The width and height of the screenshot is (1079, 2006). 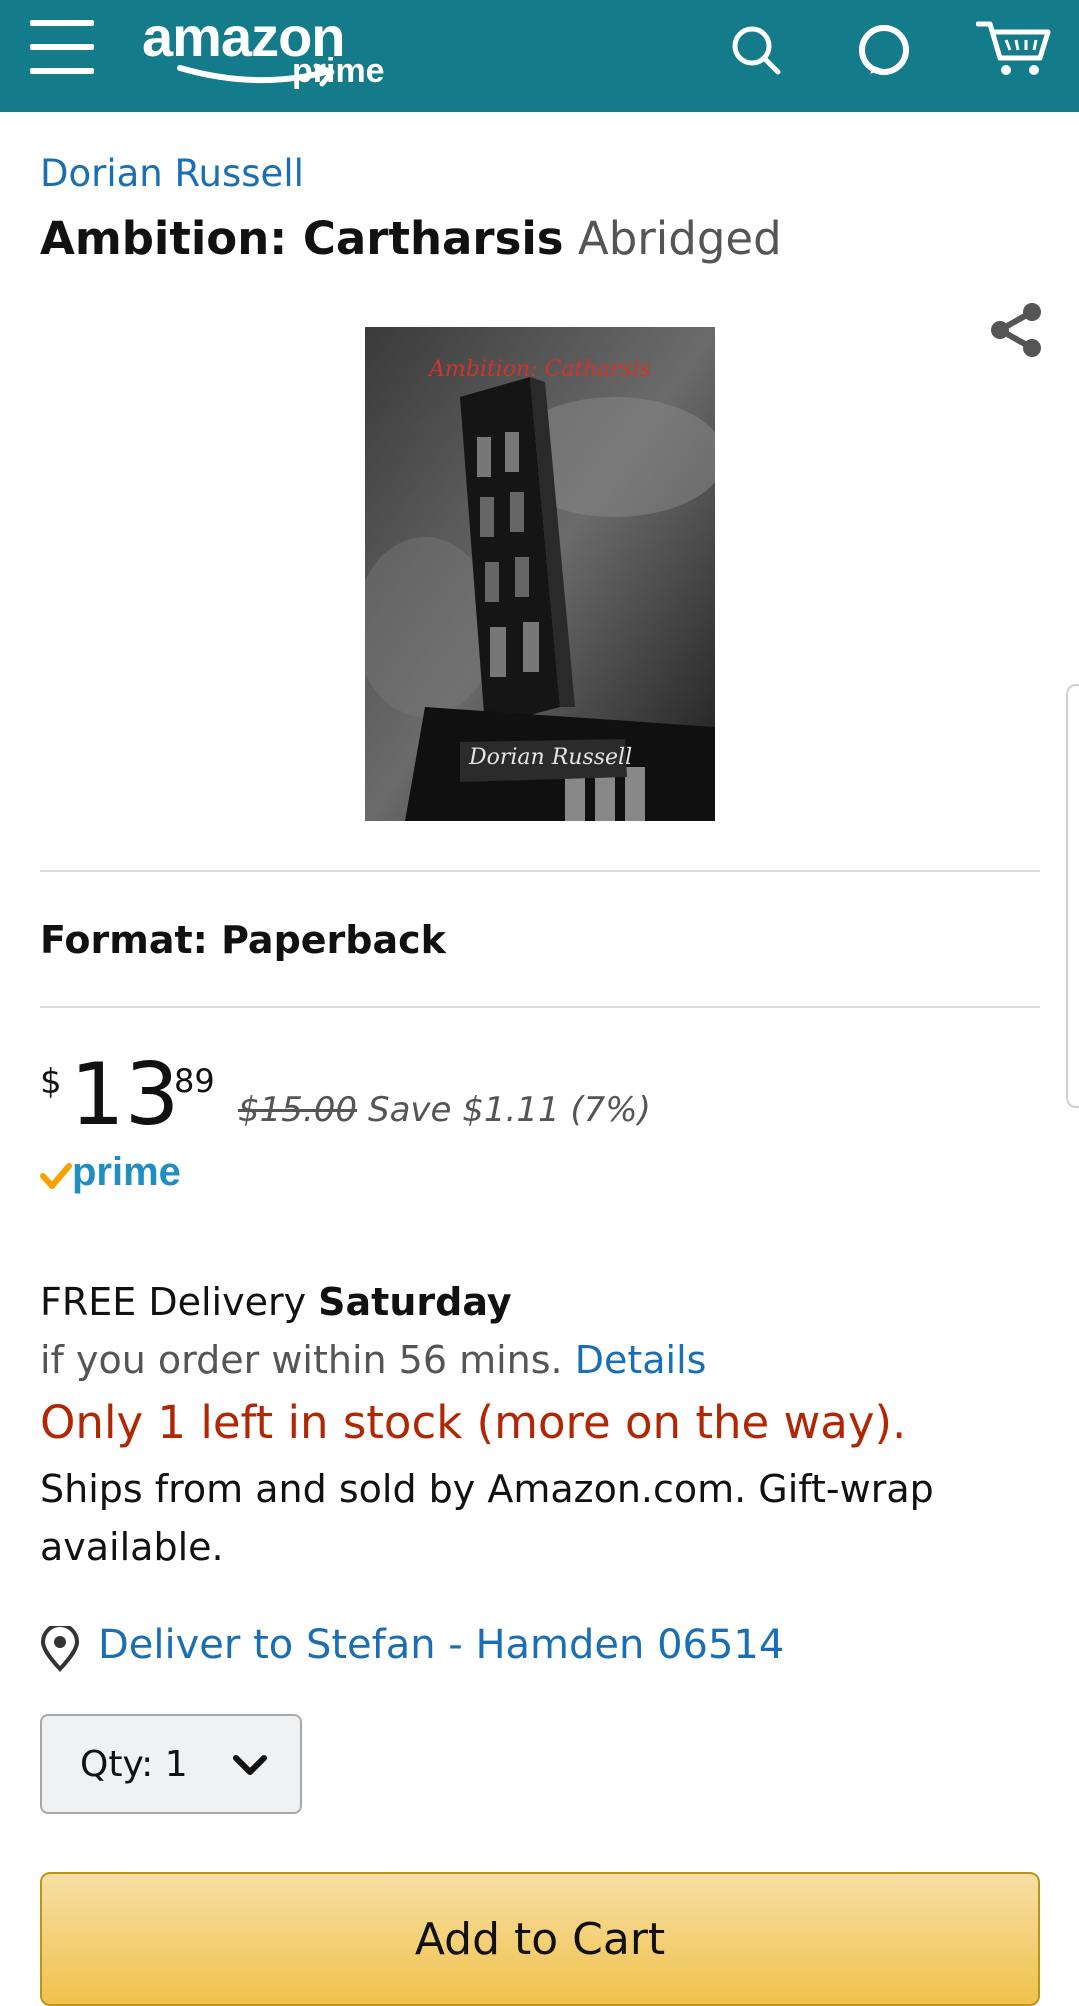 I want to click on menu-icon, so click(x=63, y=47).